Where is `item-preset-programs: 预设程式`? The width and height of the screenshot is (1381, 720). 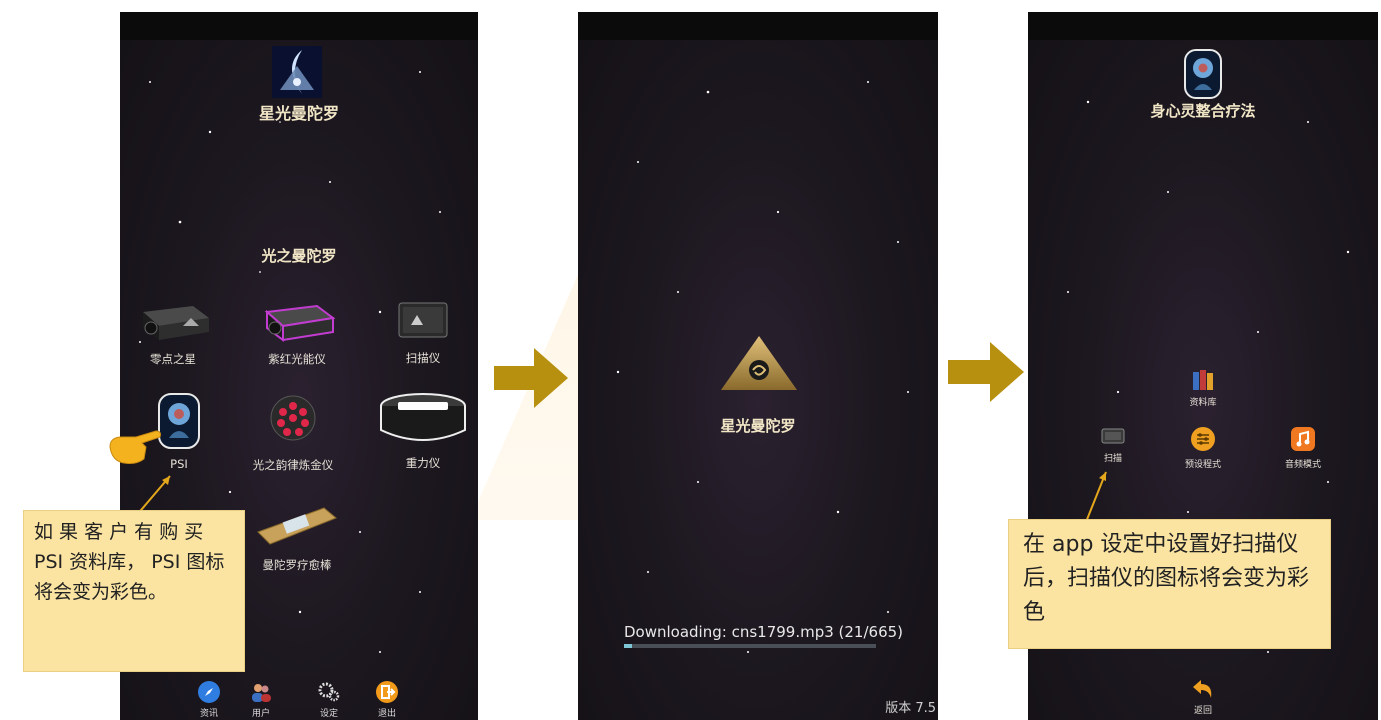
item-preset-programs: 预设程式 is located at coordinates (1203, 448).